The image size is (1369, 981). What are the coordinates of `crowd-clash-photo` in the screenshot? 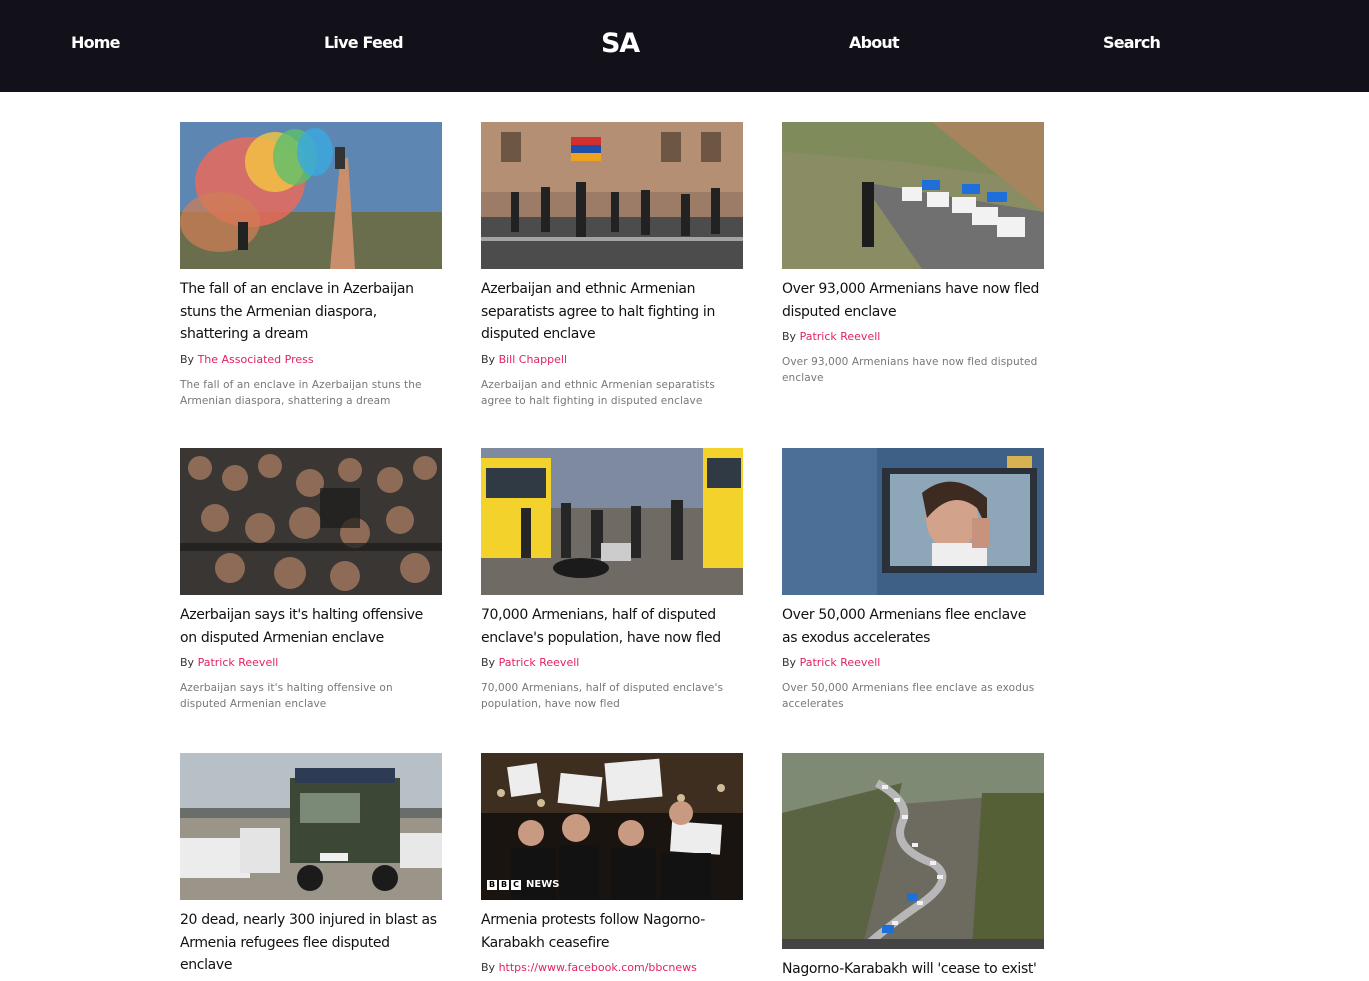 It's located at (311, 521).